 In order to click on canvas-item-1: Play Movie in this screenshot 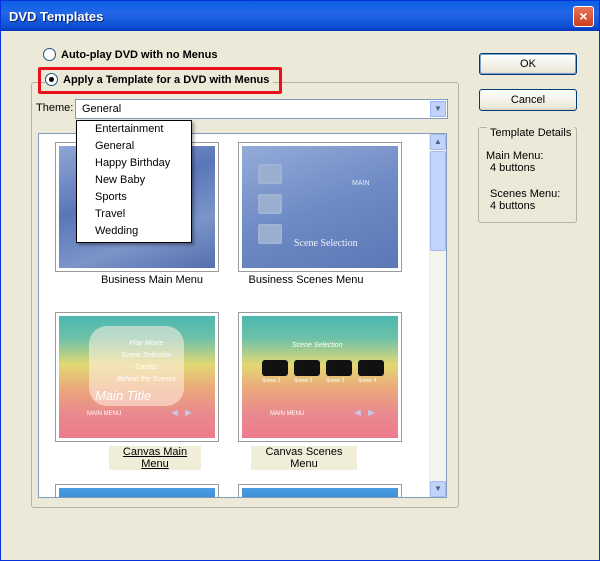, I will do `click(146, 343)`.